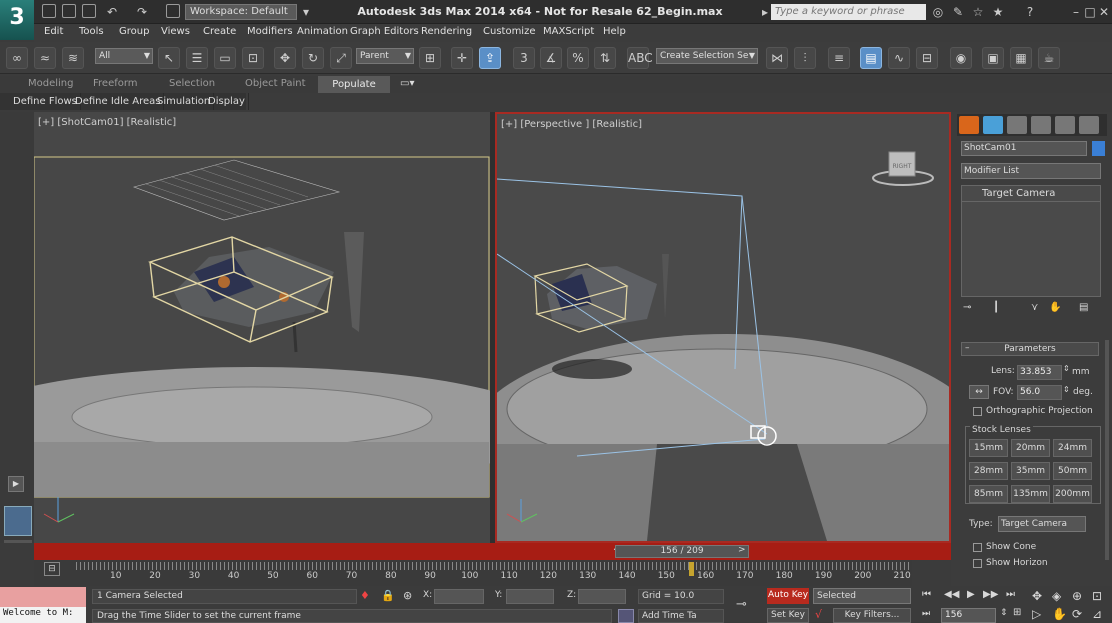 This screenshot has width=1112, height=623. What do you see at coordinates (1041, 125) in the screenshot?
I see `motion-tab-icon` at bounding box center [1041, 125].